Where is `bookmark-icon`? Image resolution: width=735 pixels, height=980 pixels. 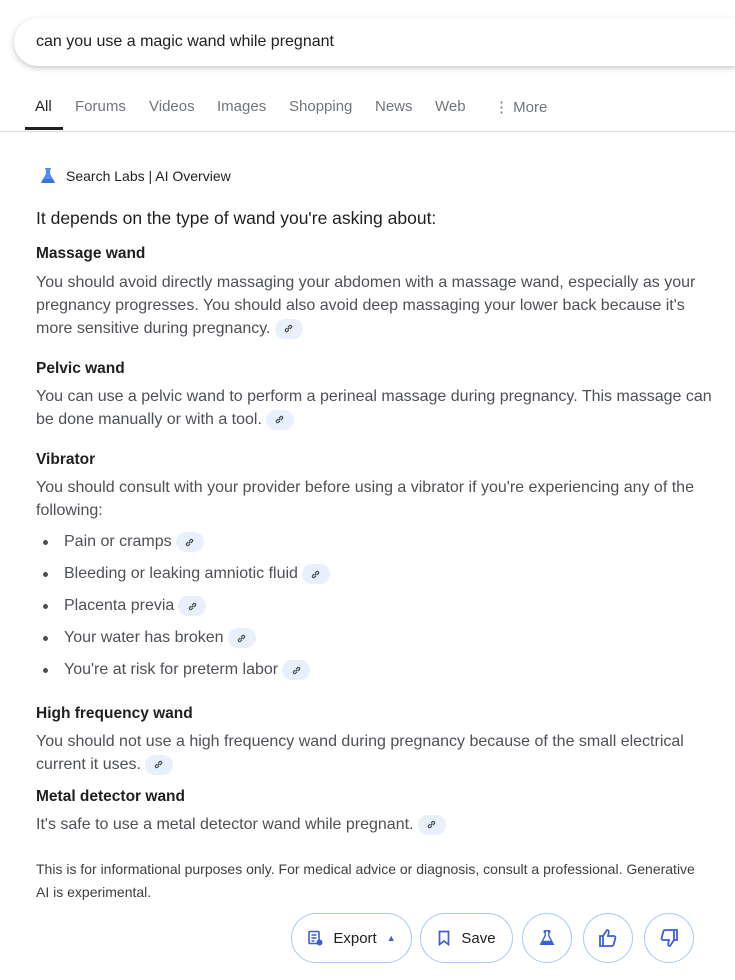
bookmark-icon is located at coordinates (444, 938).